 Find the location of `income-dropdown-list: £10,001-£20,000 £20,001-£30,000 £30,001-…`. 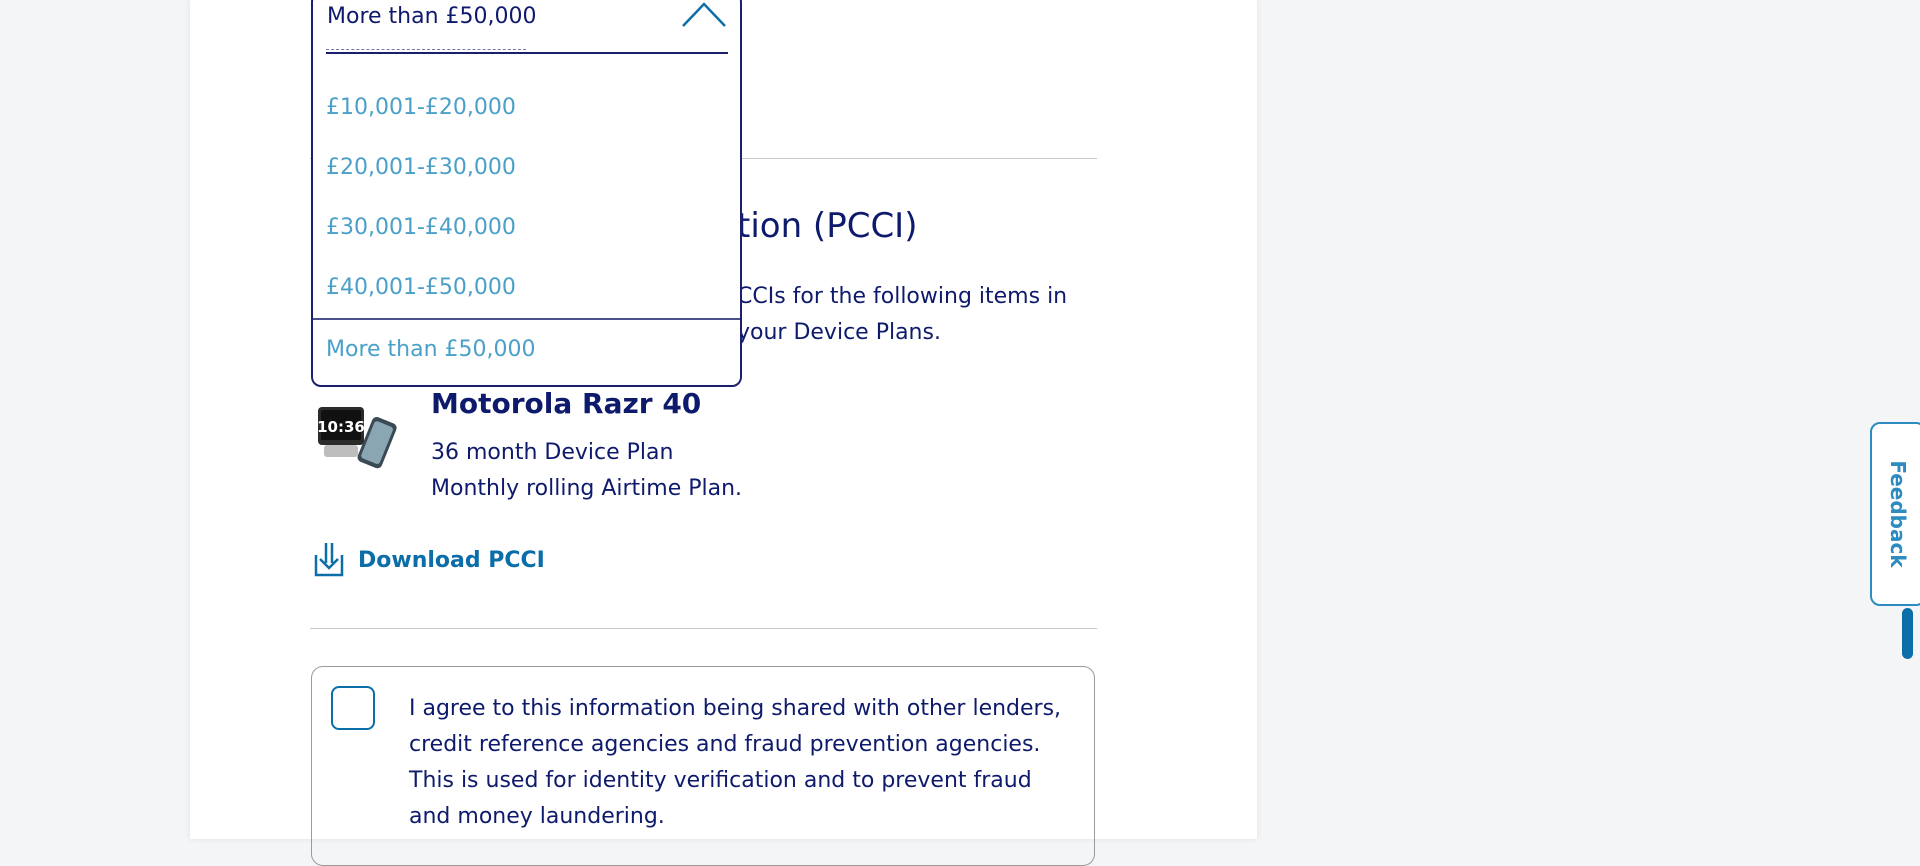

income-dropdown-list: £10,001-£20,000 £20,001-£30,000 £30,001-… is located at coordinates (526, 229).